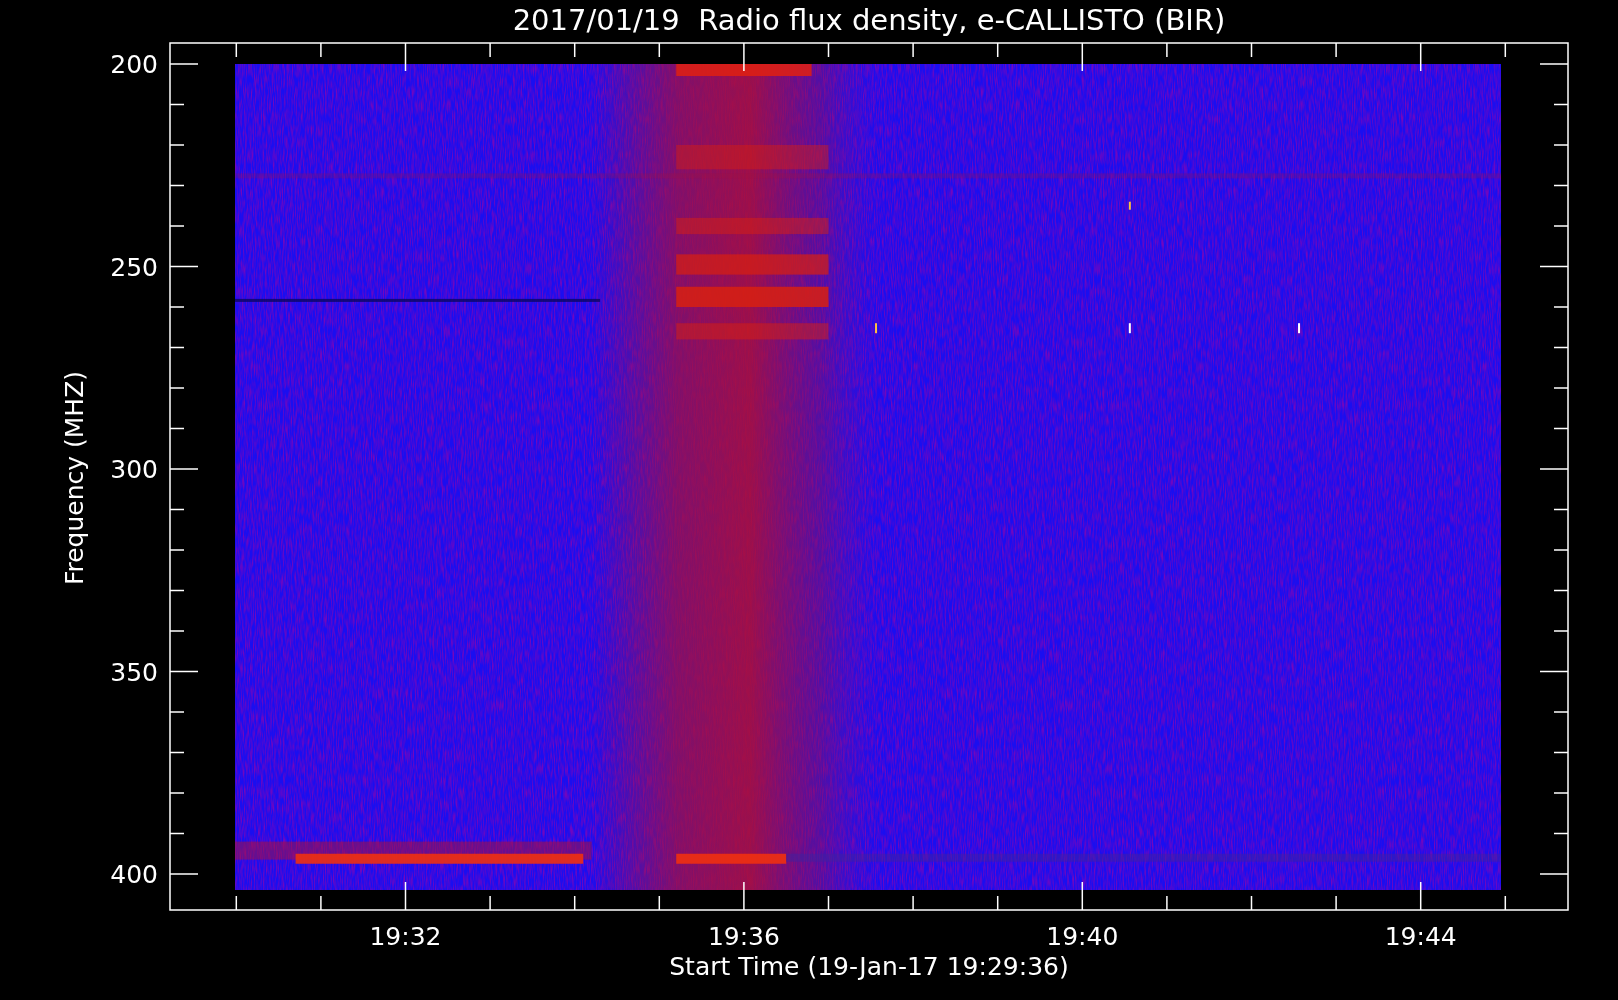  Describe the element at coordinates (134, 874) in the screenshot. I see `y-tick-label: 400` at that location.